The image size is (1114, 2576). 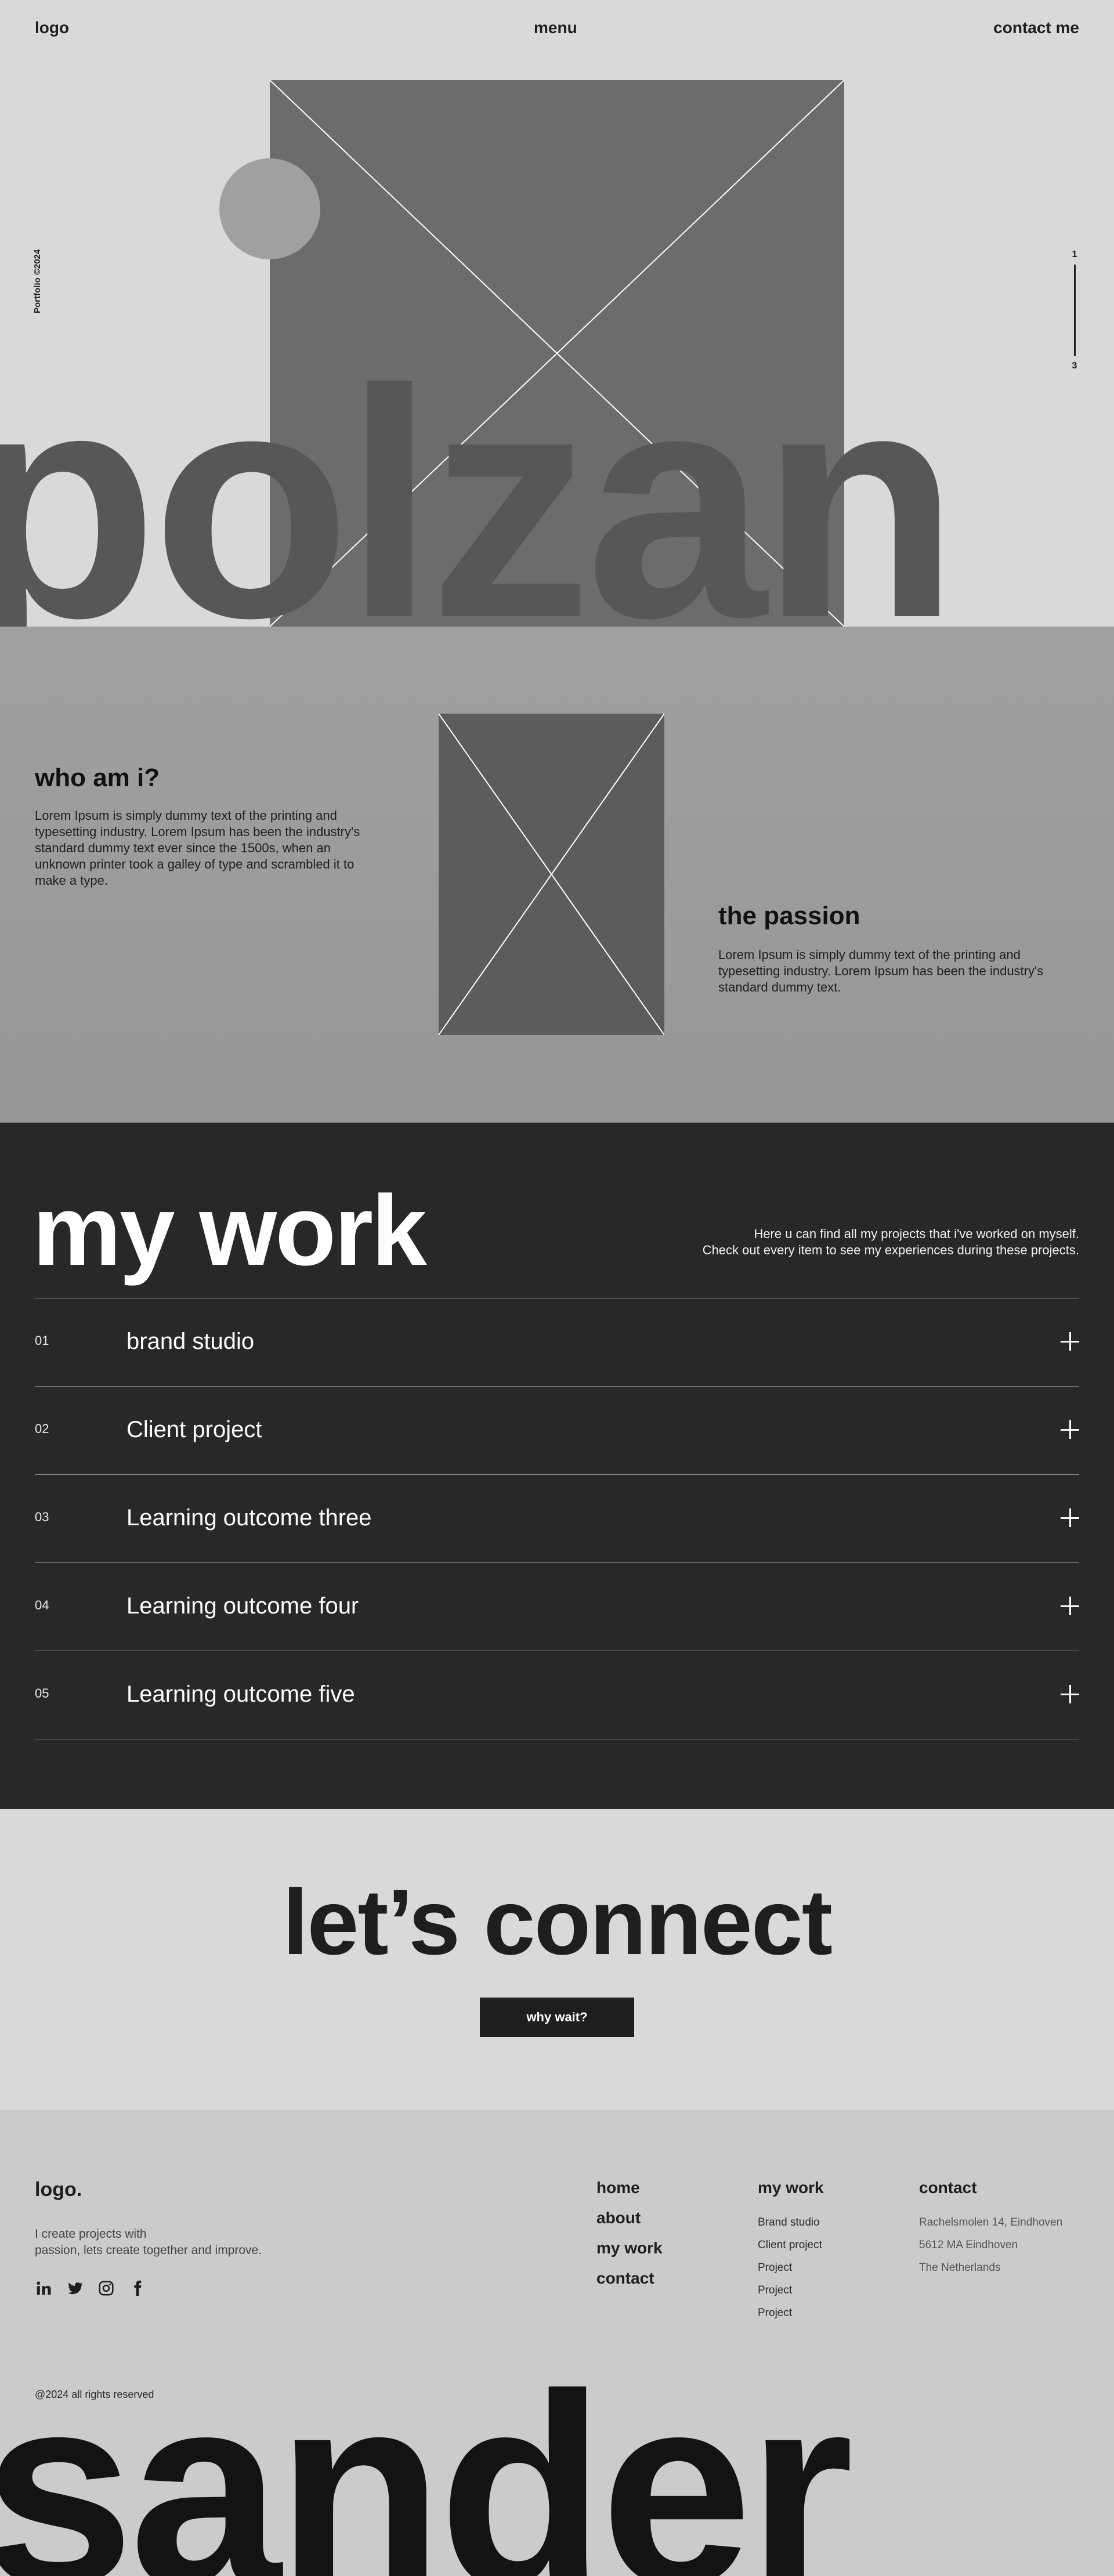 What do you see at coordinates (194, 1429) in the screenshot?
I see `work-item-title: Client project` at bounding box center [194, 1429].